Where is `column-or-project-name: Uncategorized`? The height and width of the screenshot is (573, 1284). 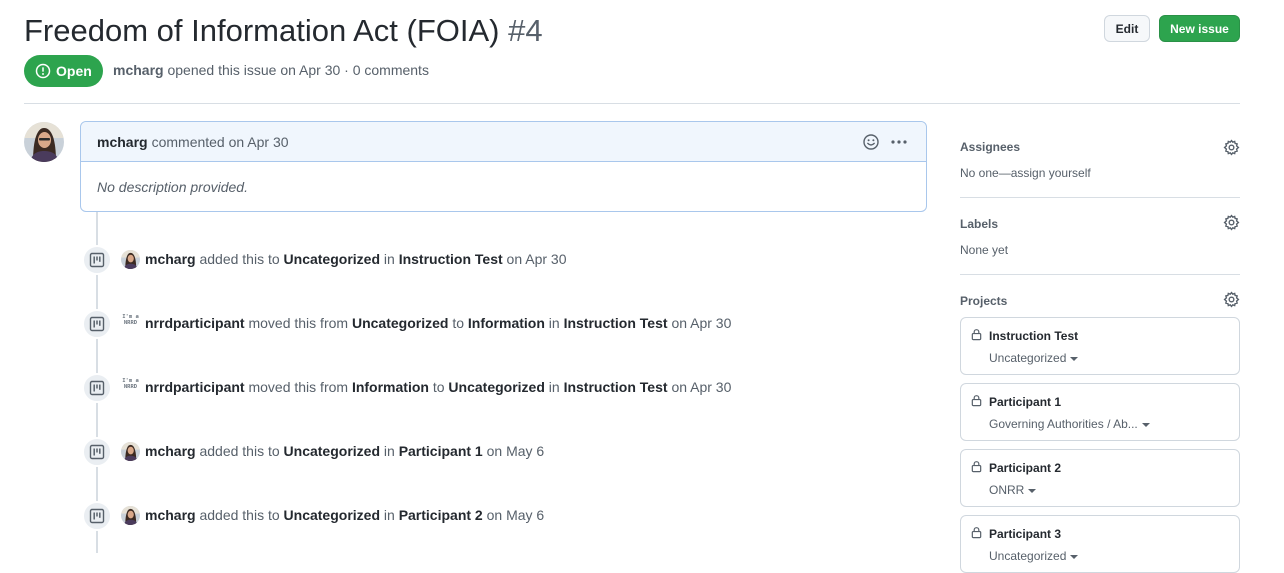
column-or-project-name: Uncategorized is located at coordinates (496, 387).